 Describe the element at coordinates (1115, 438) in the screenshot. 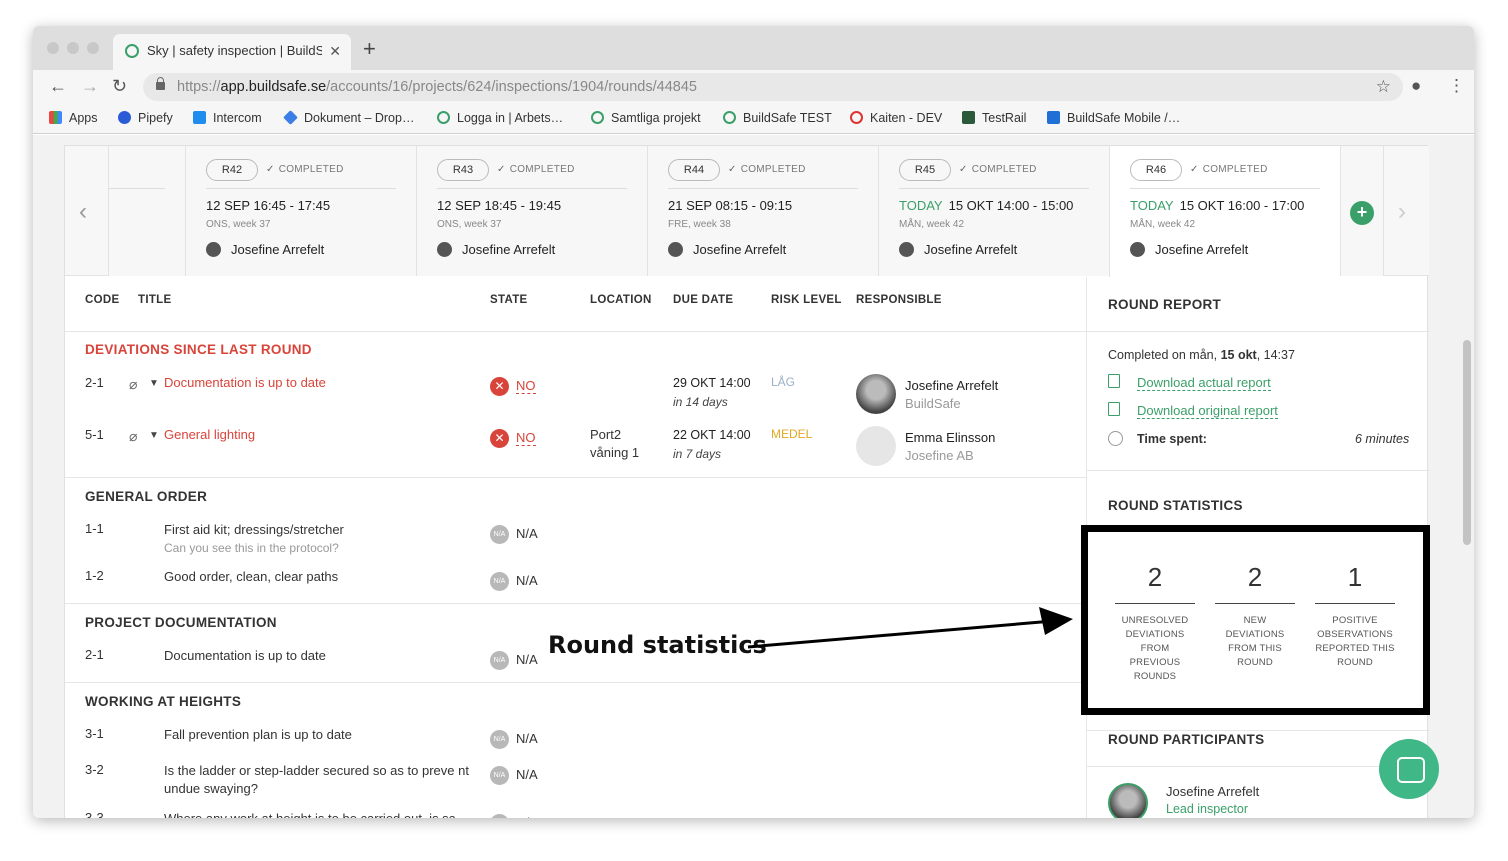

I see `clock-icon` at that location.